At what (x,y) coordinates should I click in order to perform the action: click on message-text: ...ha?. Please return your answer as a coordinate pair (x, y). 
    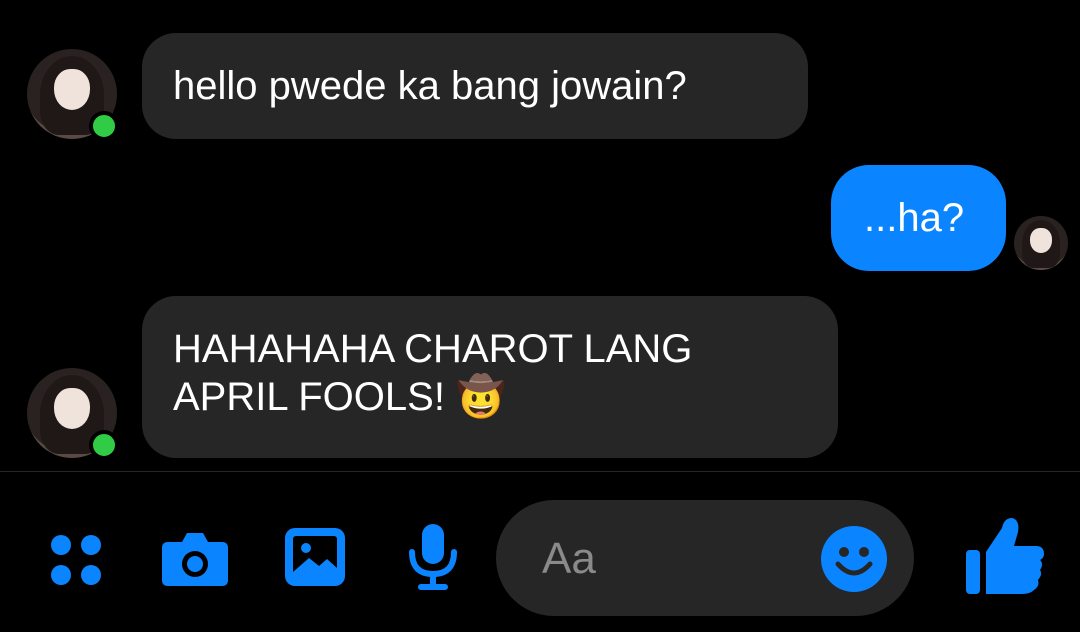
    Looking at the image, I should click on (914, 218).